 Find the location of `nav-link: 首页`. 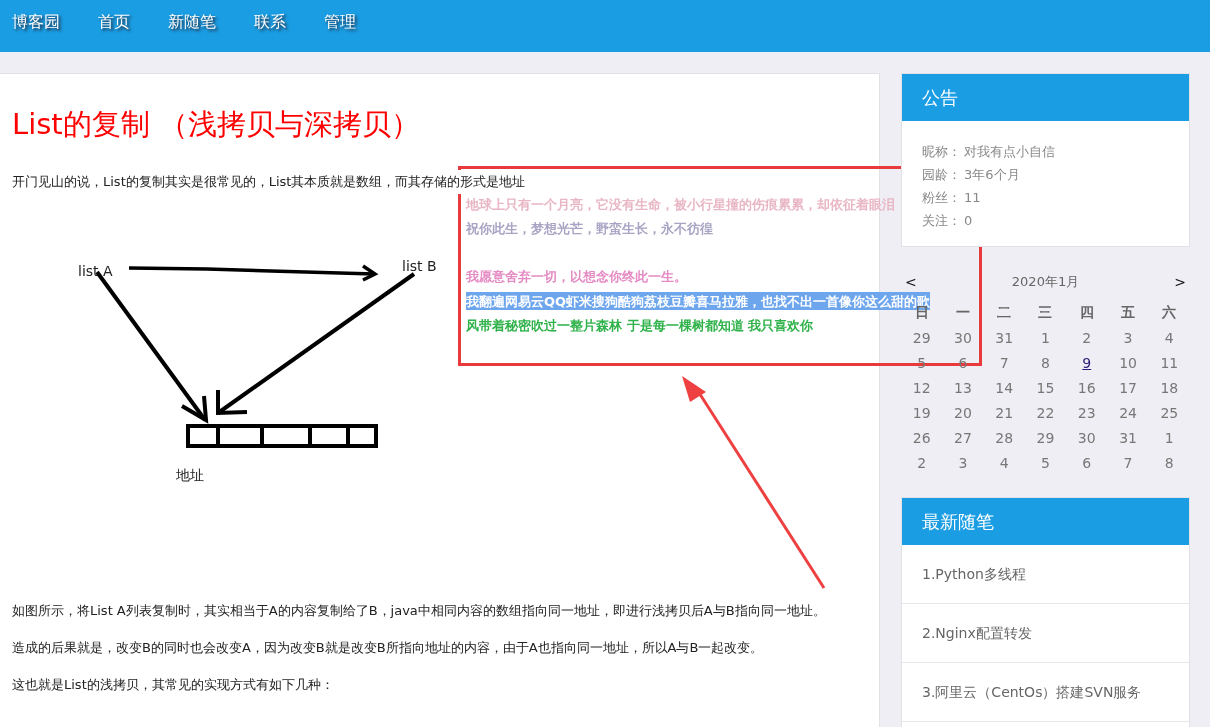

nav-link: 首页 is located at coordinates (114, 22).